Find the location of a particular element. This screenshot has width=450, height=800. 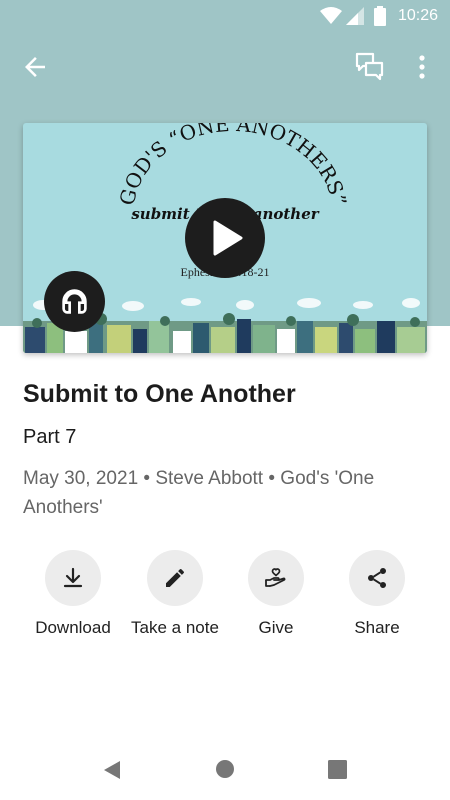

share-icon is located at coordinates (377, 578).